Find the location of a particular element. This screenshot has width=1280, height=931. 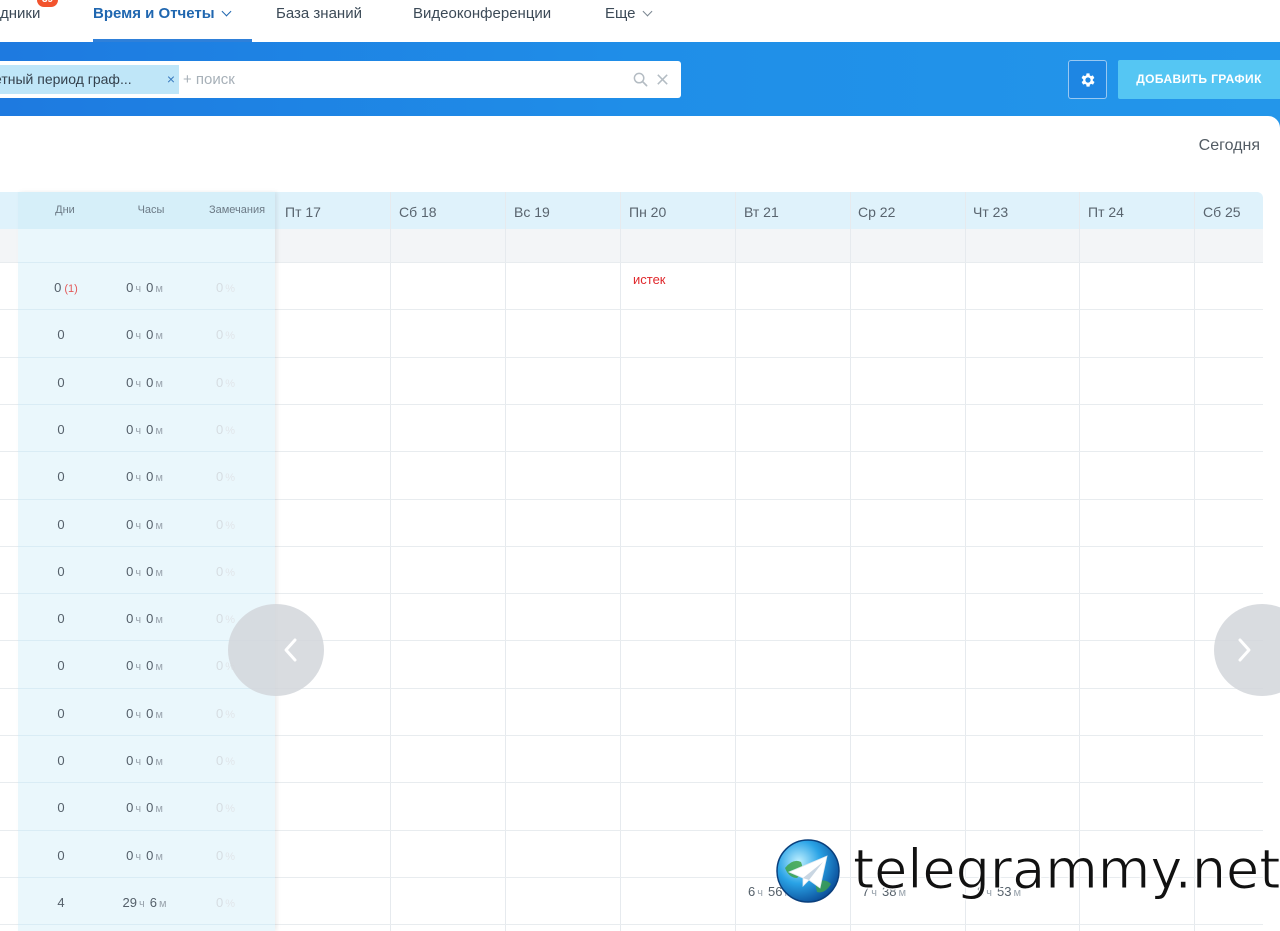

column-header-days: Дни is located at coordinates (65, 210).